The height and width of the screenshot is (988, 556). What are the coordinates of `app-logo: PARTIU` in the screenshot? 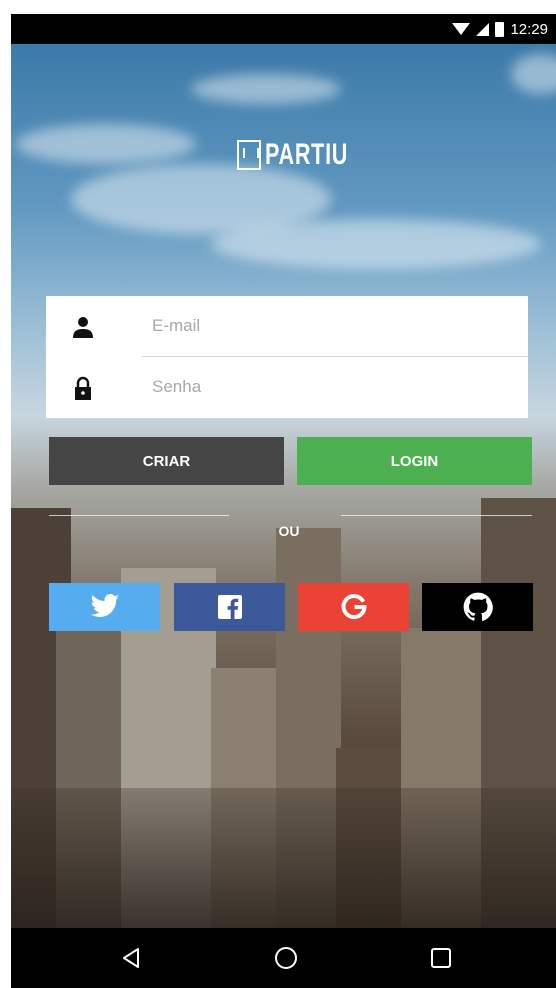 It's located at (308, 155).